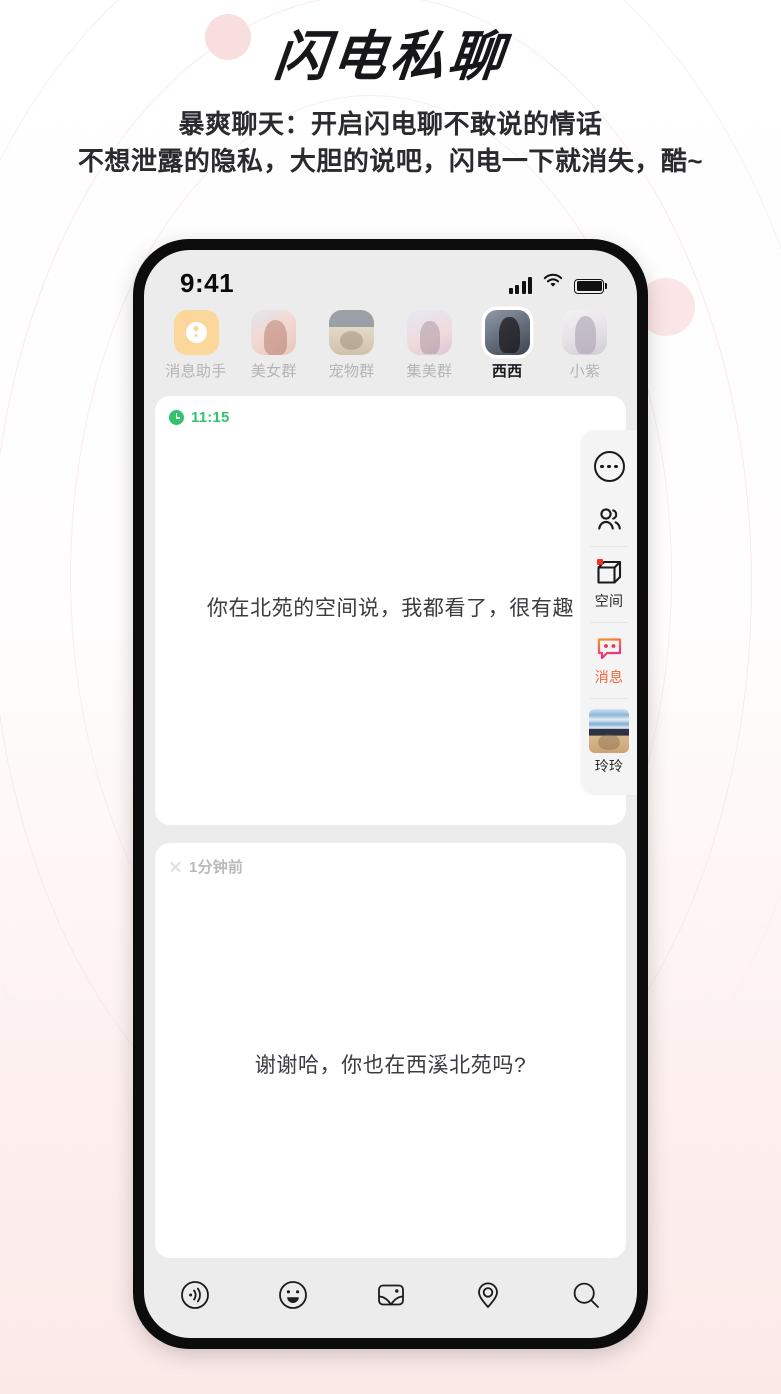 The width and height of the screenshot is (781, 1394). I want to click on chat-bubble-icon, so click(609, 648).